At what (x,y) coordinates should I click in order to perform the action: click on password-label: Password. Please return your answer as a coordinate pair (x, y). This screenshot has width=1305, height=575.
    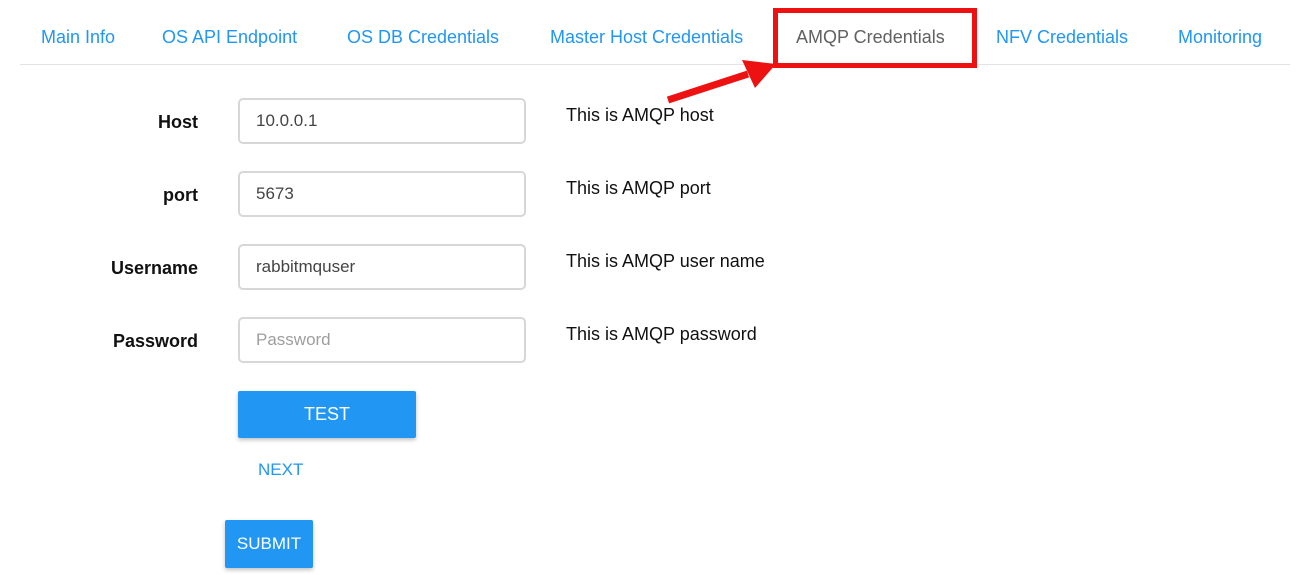
    Looking at the image, I should click on (155, 341).